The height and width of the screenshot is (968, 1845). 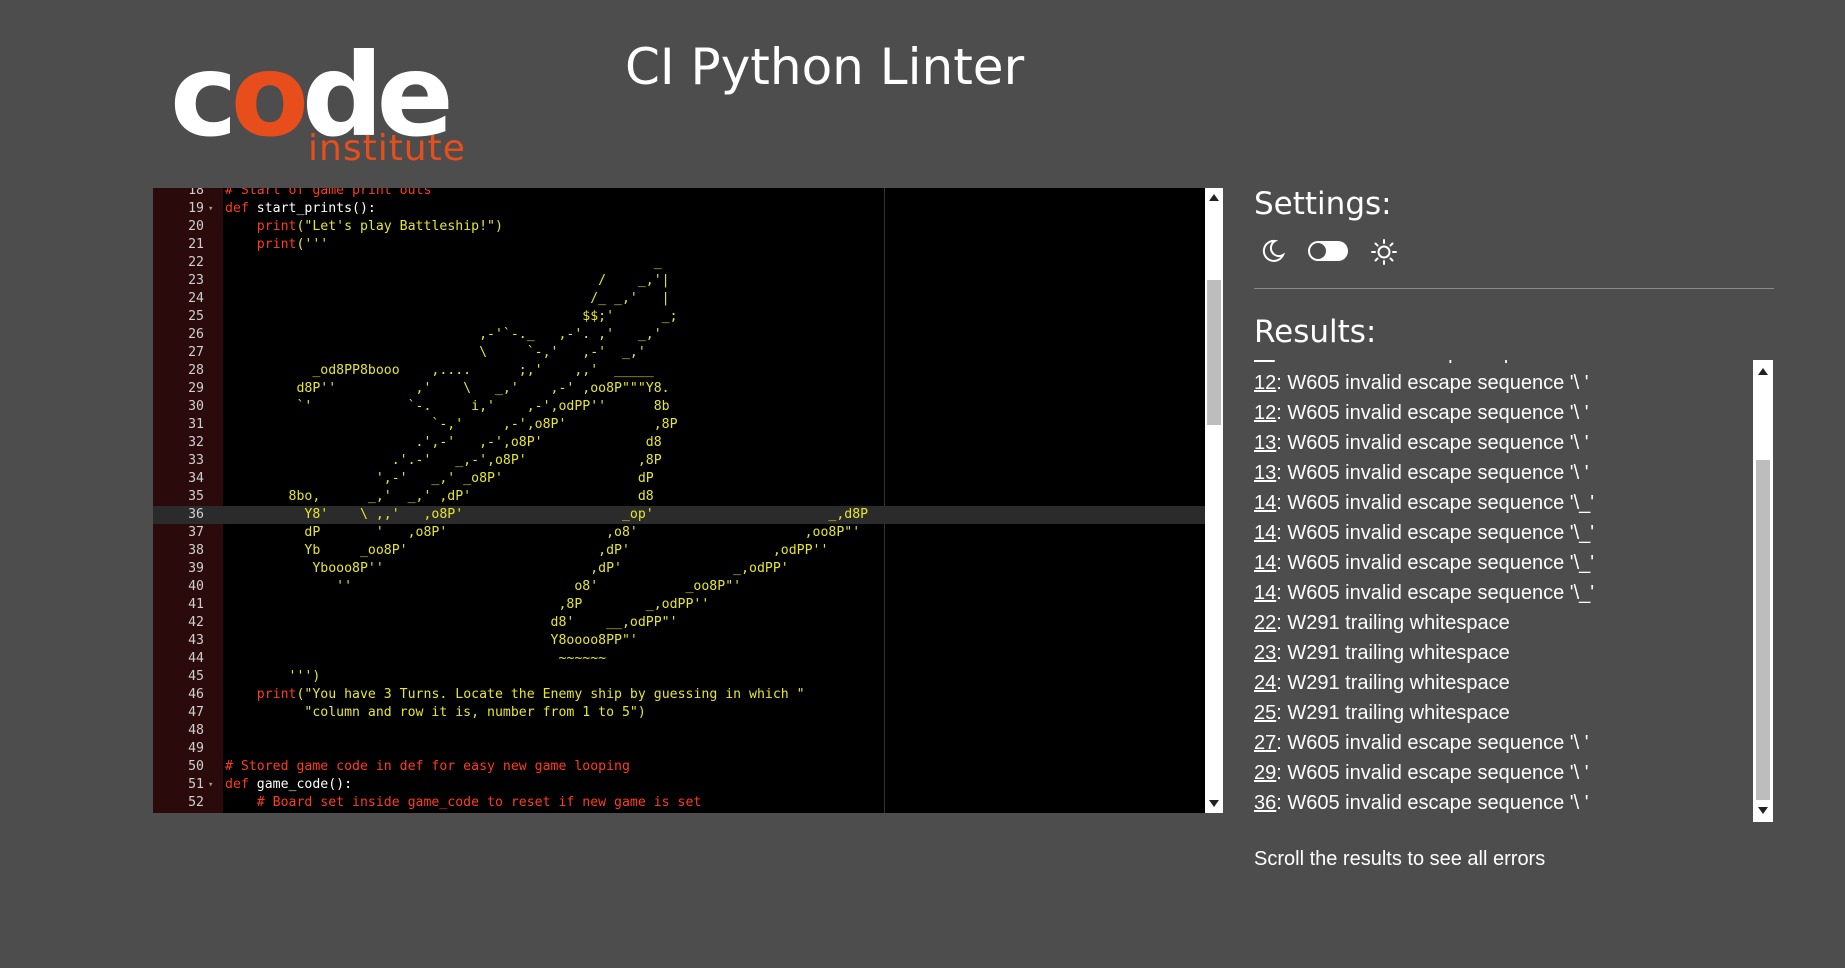 I want to click on code-line: 45 '''), so click(x=679, y=677).